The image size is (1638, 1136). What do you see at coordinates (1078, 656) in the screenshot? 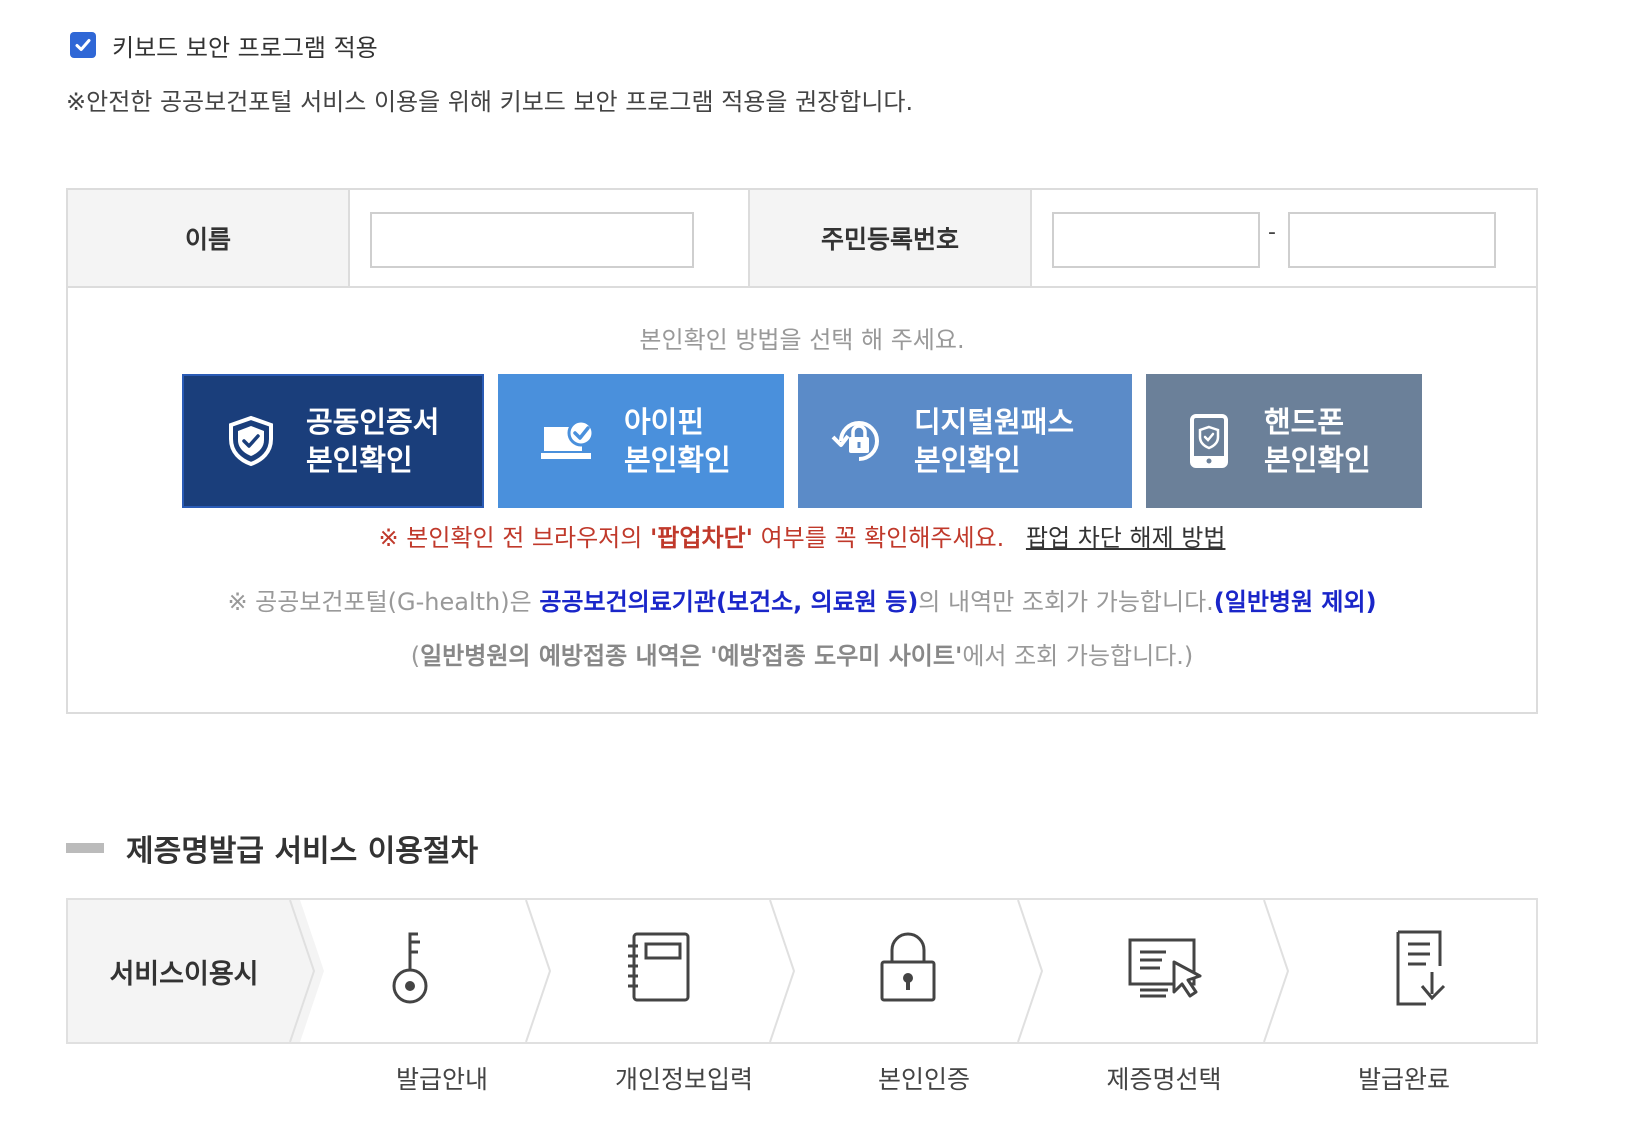
I see `info2-suffix: 에서 조회 가능합니다.)` at bounding box center [1078, 656].